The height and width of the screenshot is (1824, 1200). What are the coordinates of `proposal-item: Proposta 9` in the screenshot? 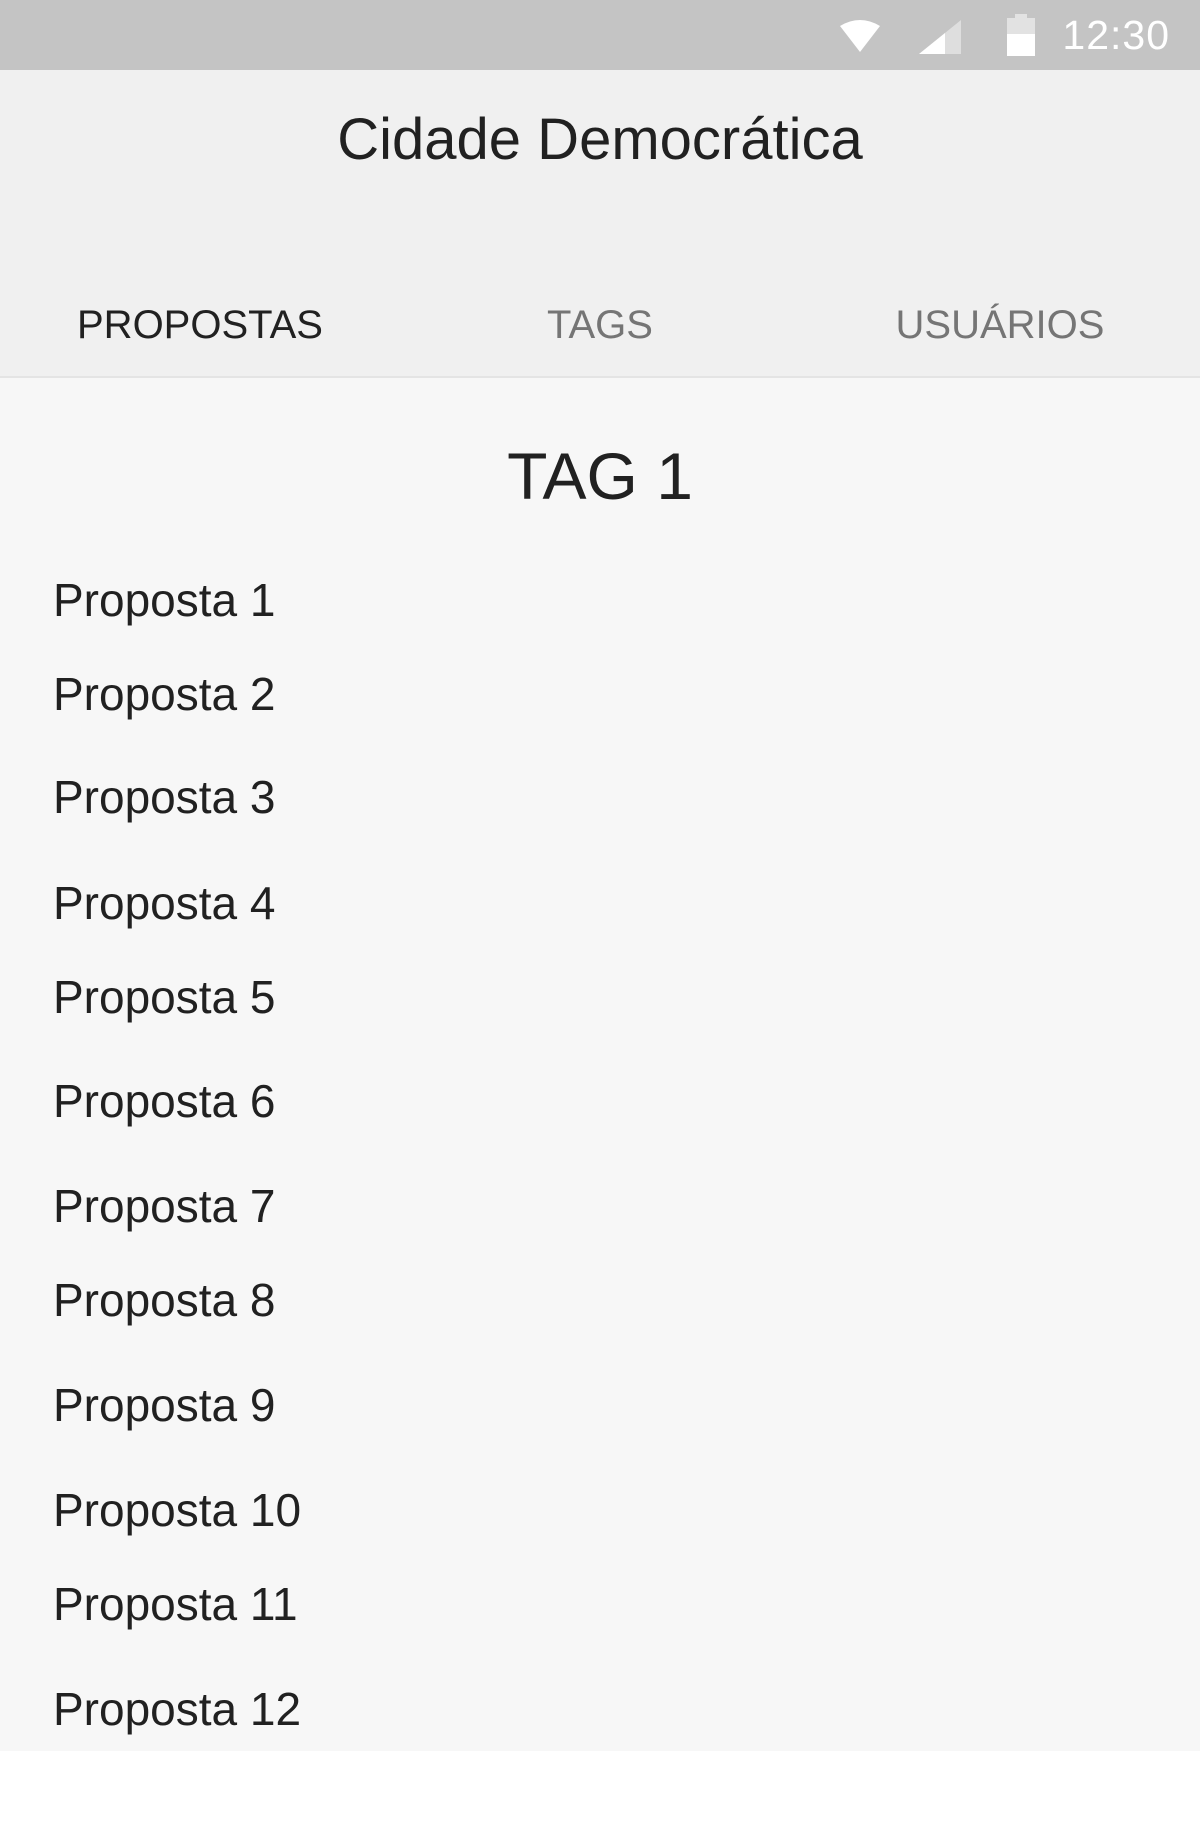 It's located at (600, 1405).